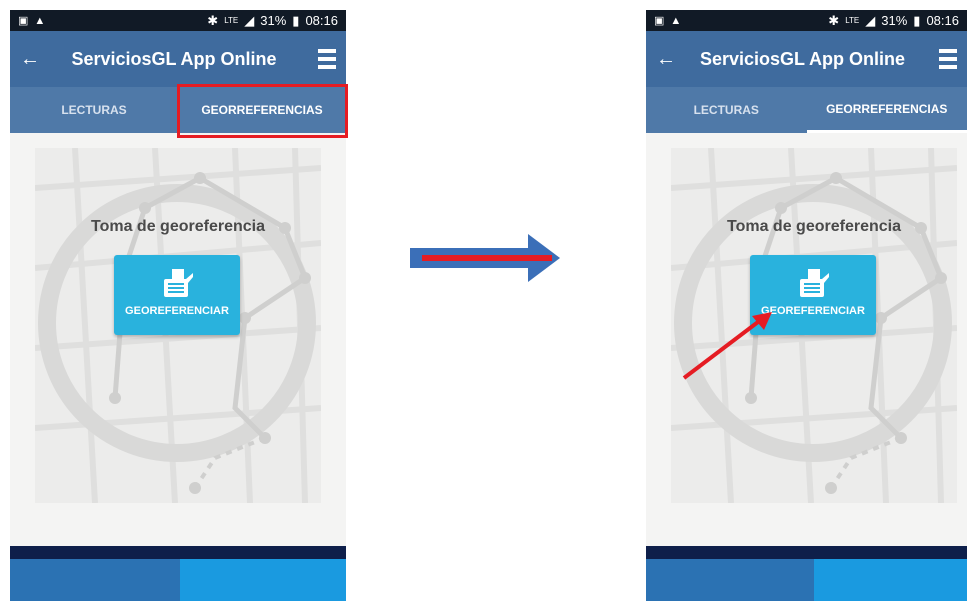  I want to click on pointer-arrow-icon, so click(727, 346).